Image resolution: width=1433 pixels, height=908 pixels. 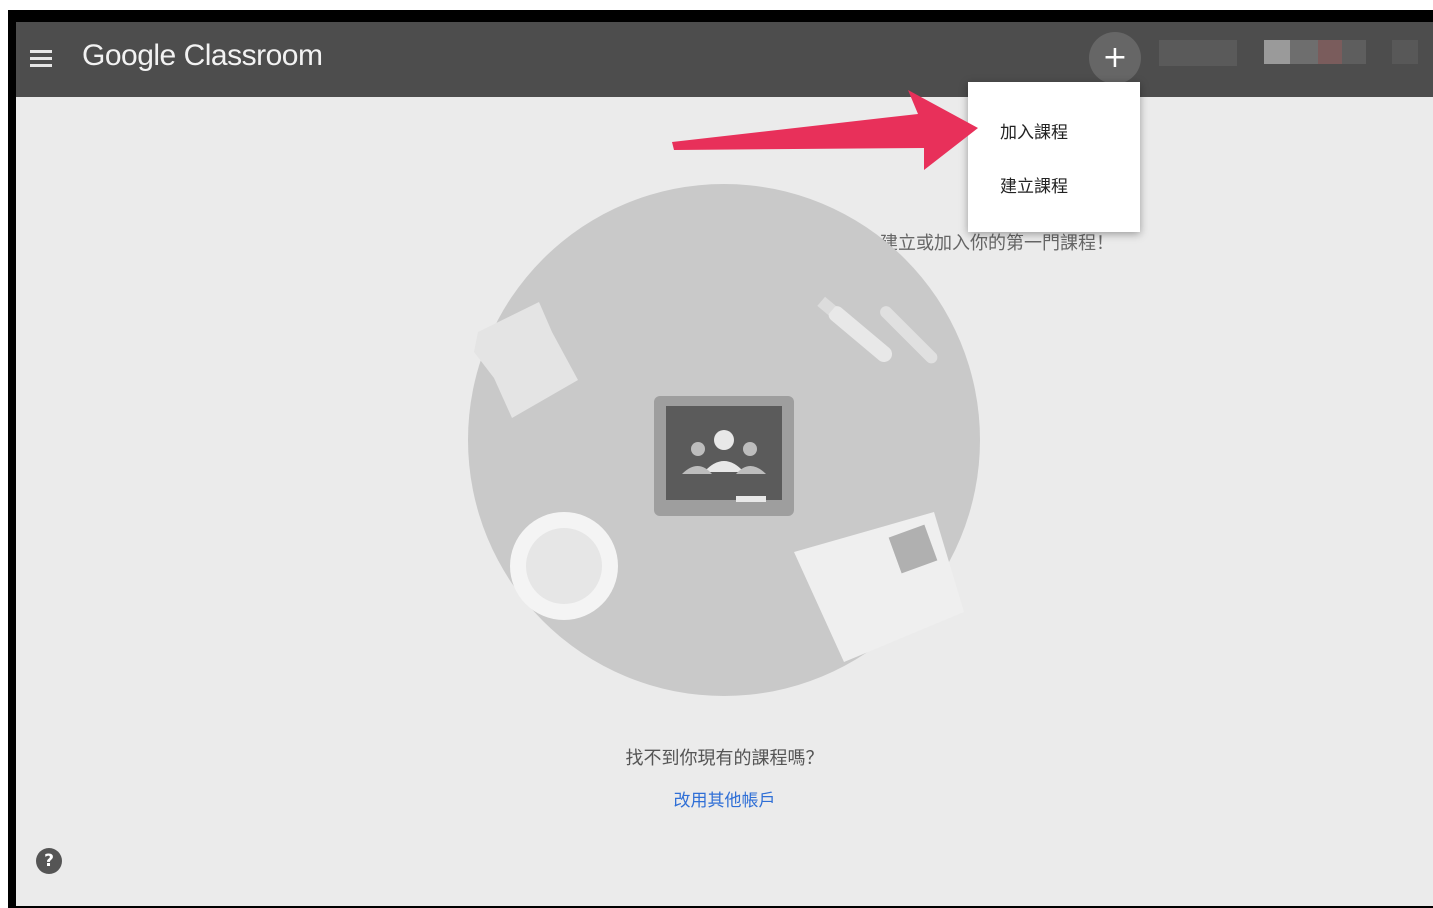 I want to click on create-class-menu-item: 建立課程, so click(x=1034, y=184).